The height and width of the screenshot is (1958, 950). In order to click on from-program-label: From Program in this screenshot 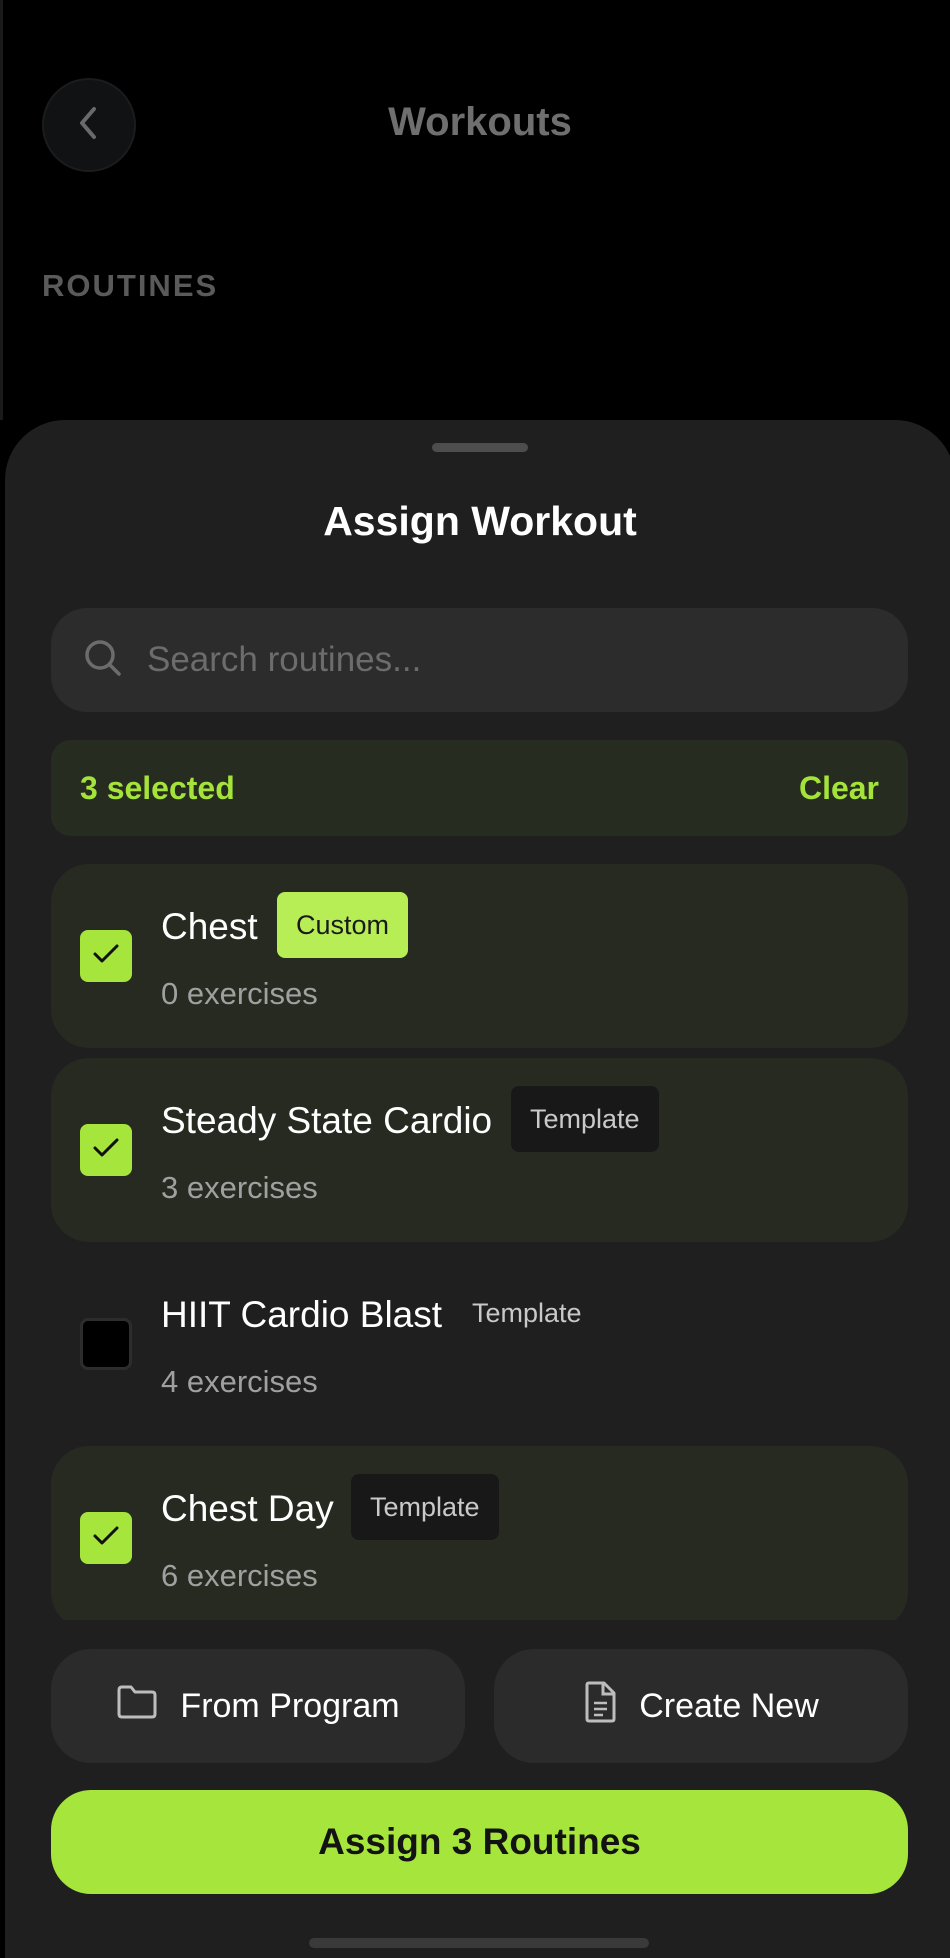, I will do `click(290, 1705)`.